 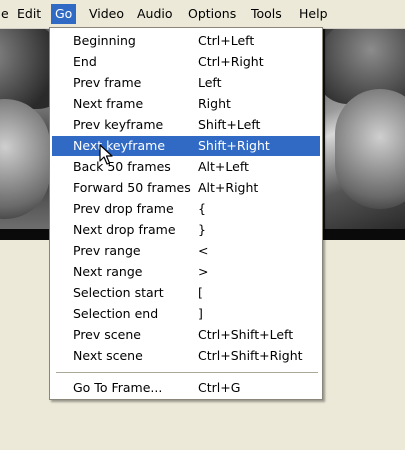 I want to click on menu-item-label: Prev scene, so click(x=107, y=334).